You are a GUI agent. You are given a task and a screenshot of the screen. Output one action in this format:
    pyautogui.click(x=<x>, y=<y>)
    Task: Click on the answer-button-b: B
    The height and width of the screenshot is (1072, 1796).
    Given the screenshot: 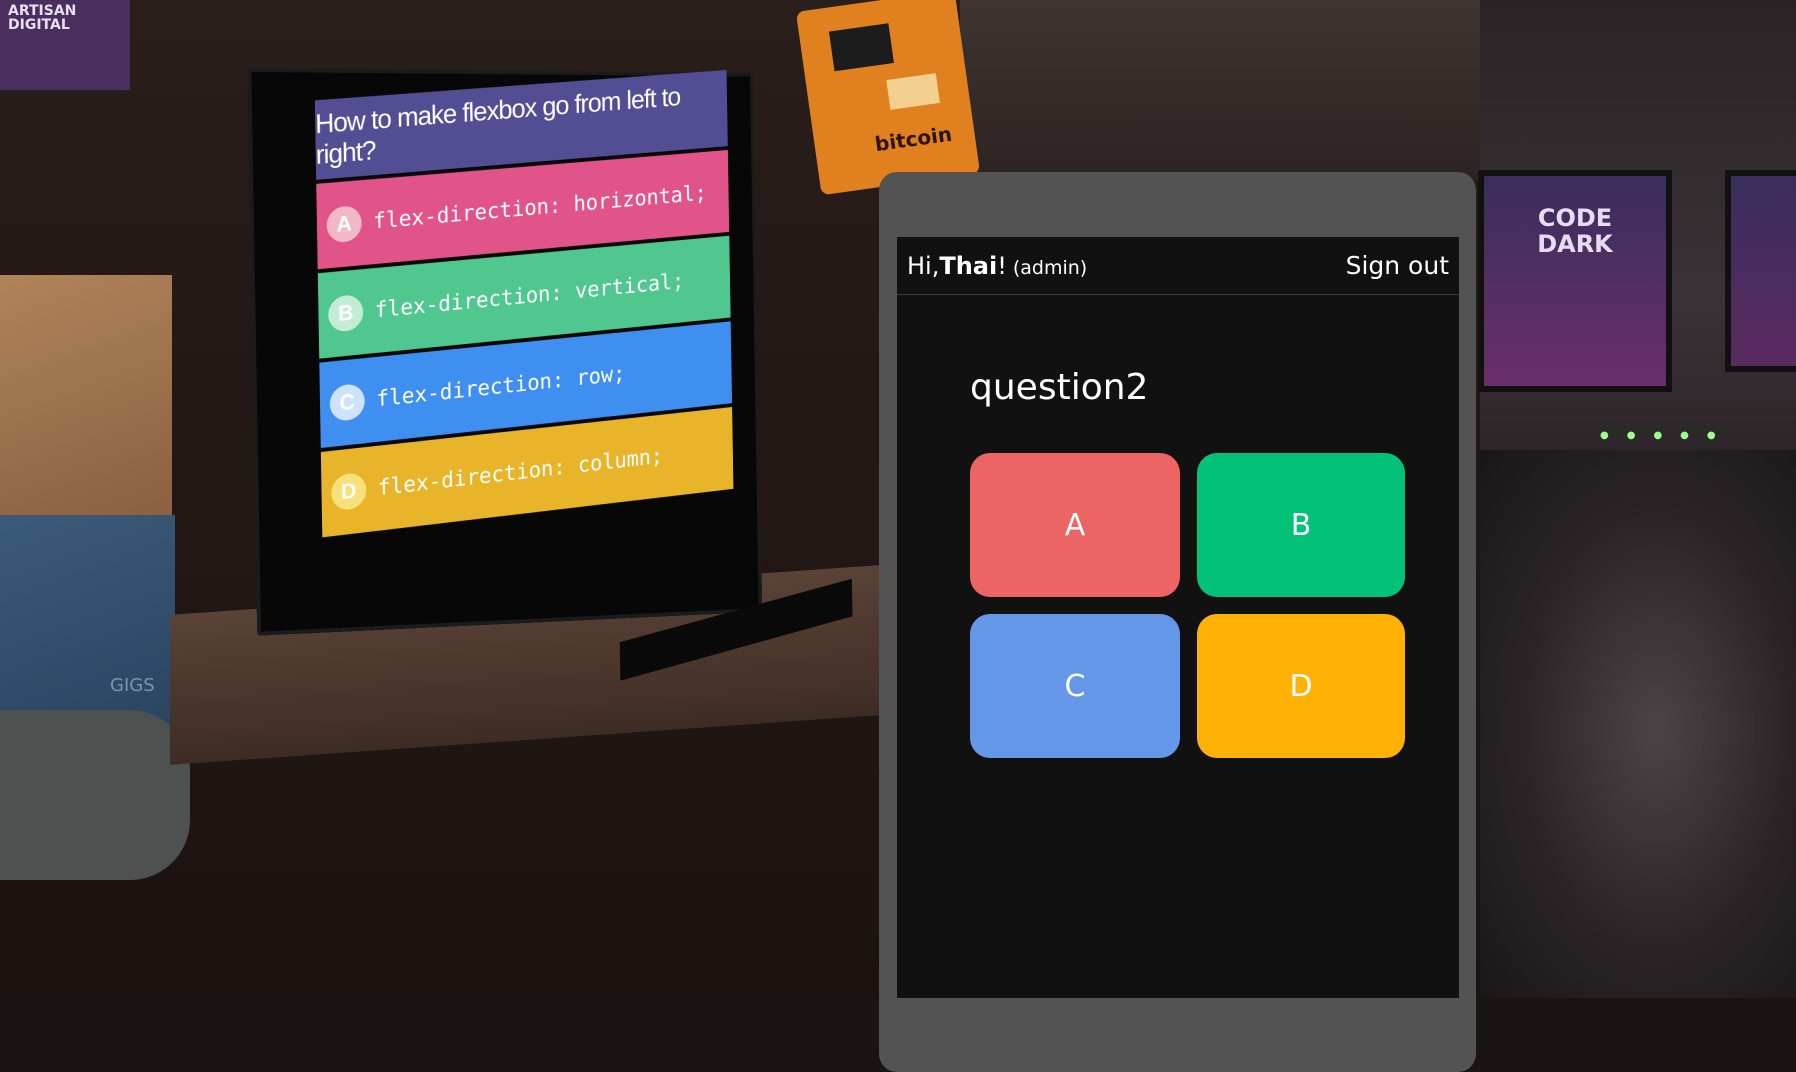 What is the action you would take?
    pyautogui.click(x=1301, y=525)
    